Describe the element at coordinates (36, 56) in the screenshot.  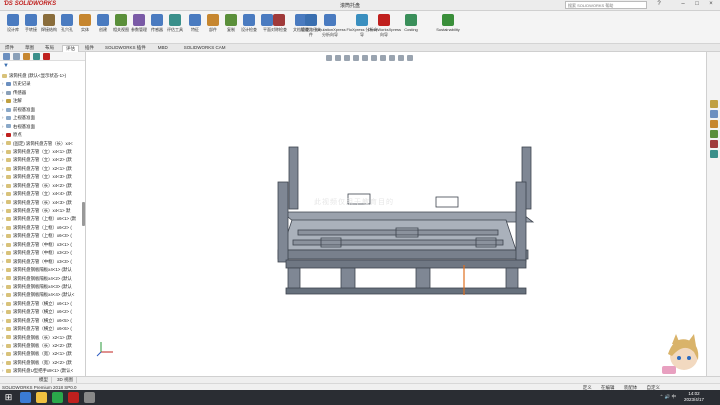
I see `dim-xpert-icon` at that location.